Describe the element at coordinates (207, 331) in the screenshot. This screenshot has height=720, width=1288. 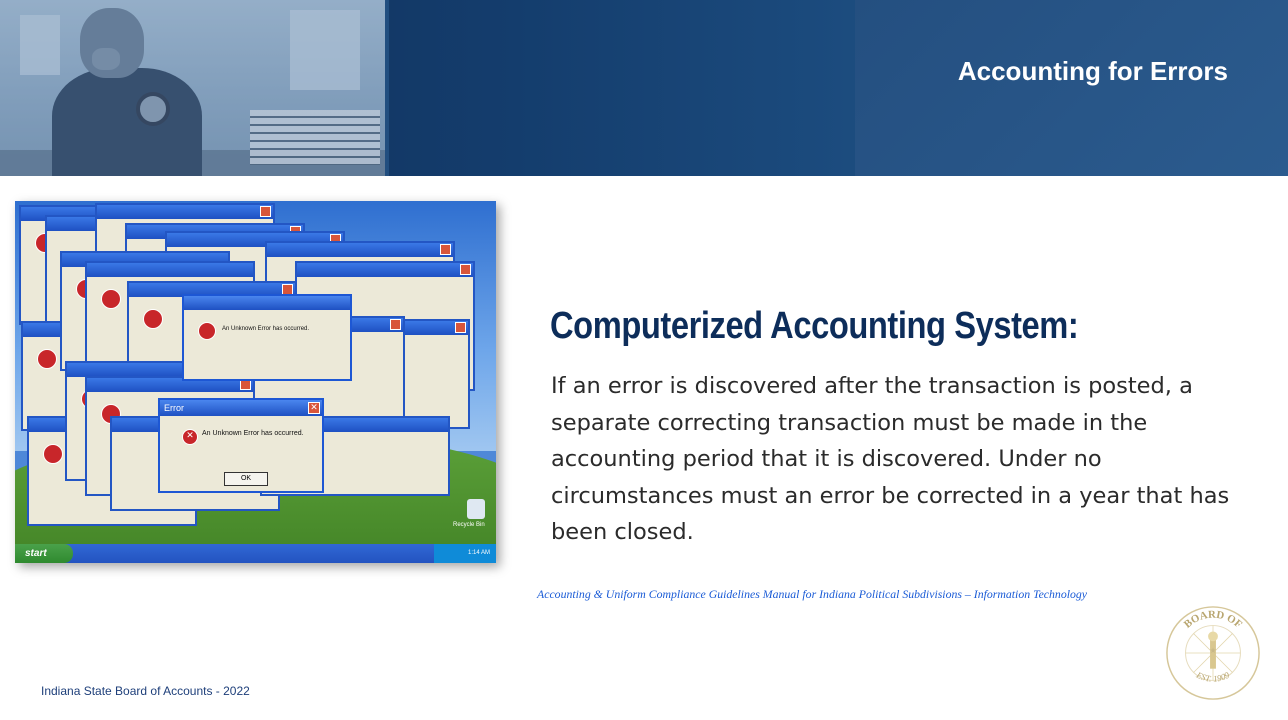
I see `error-icon` at that location.